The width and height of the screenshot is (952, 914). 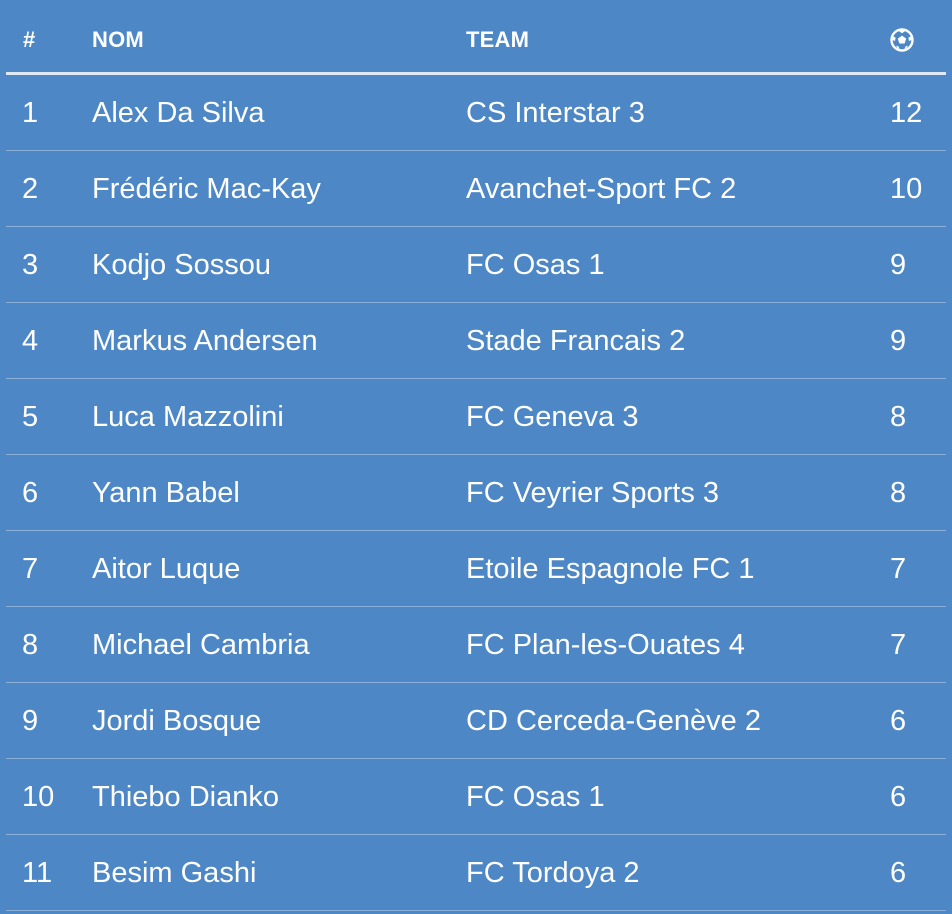 What do you see at coordinates (30, 113) in the screenshot?
I see `rank-cell: 1` at bounding box center [30, 113].